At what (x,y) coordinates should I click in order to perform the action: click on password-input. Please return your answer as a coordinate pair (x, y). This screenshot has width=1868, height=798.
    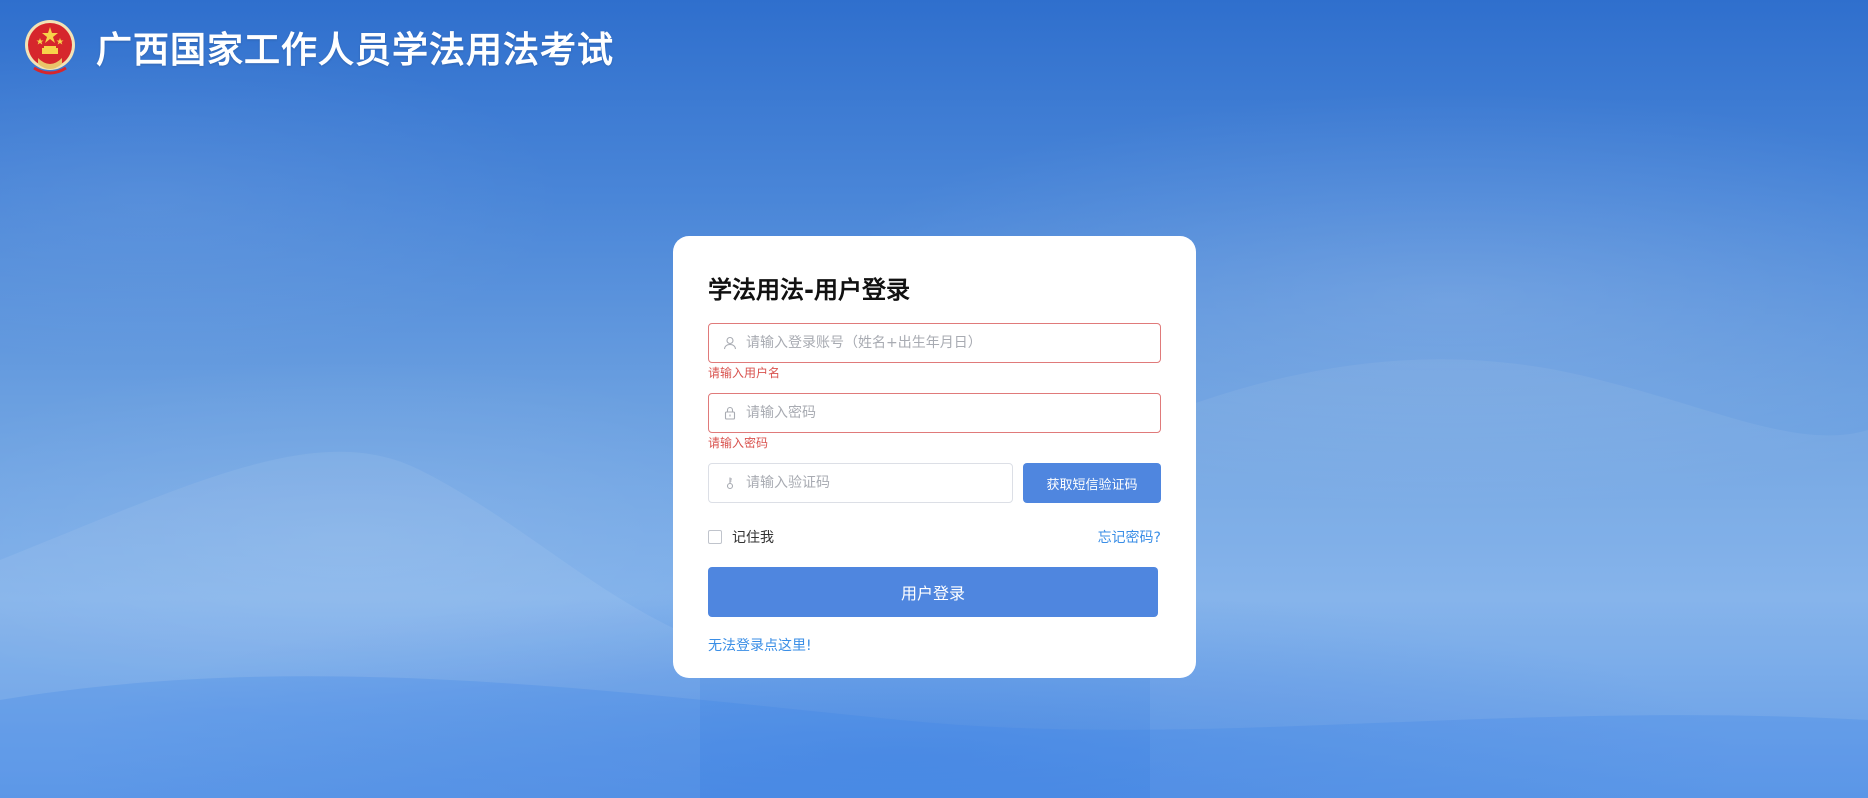
    Looking at the image, I should click on (953, 413).